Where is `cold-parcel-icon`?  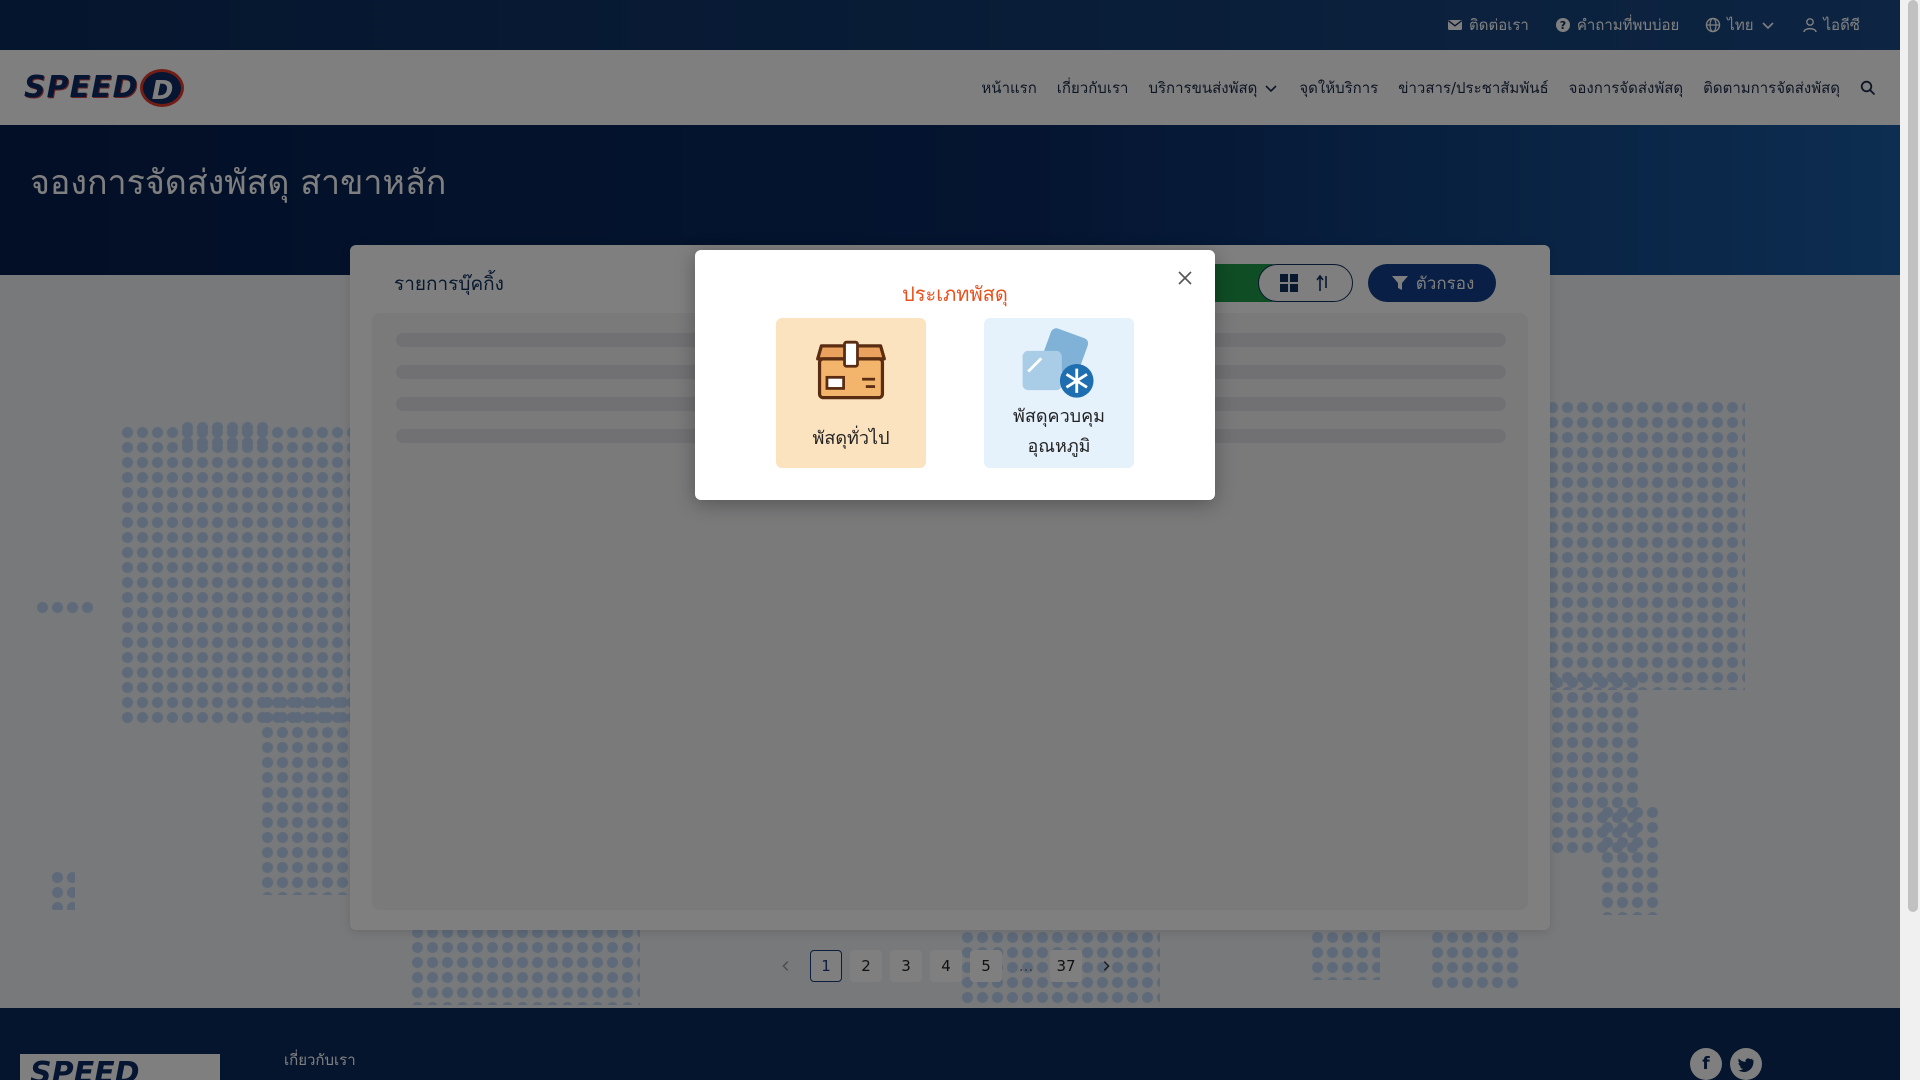 cold-parcel-icon is located at coordinates (1058, 363).